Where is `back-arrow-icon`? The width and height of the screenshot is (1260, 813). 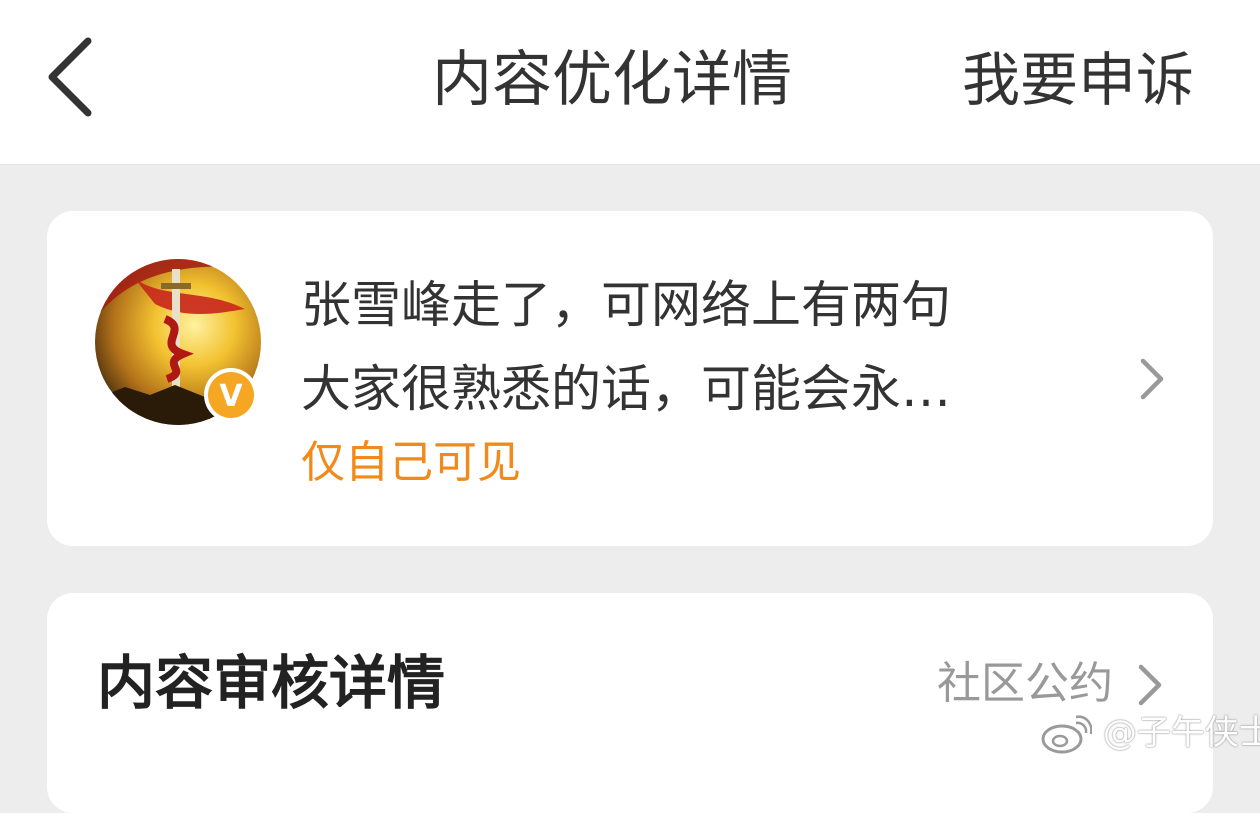
back-arrow-icon is located at coordinates (70, 77).